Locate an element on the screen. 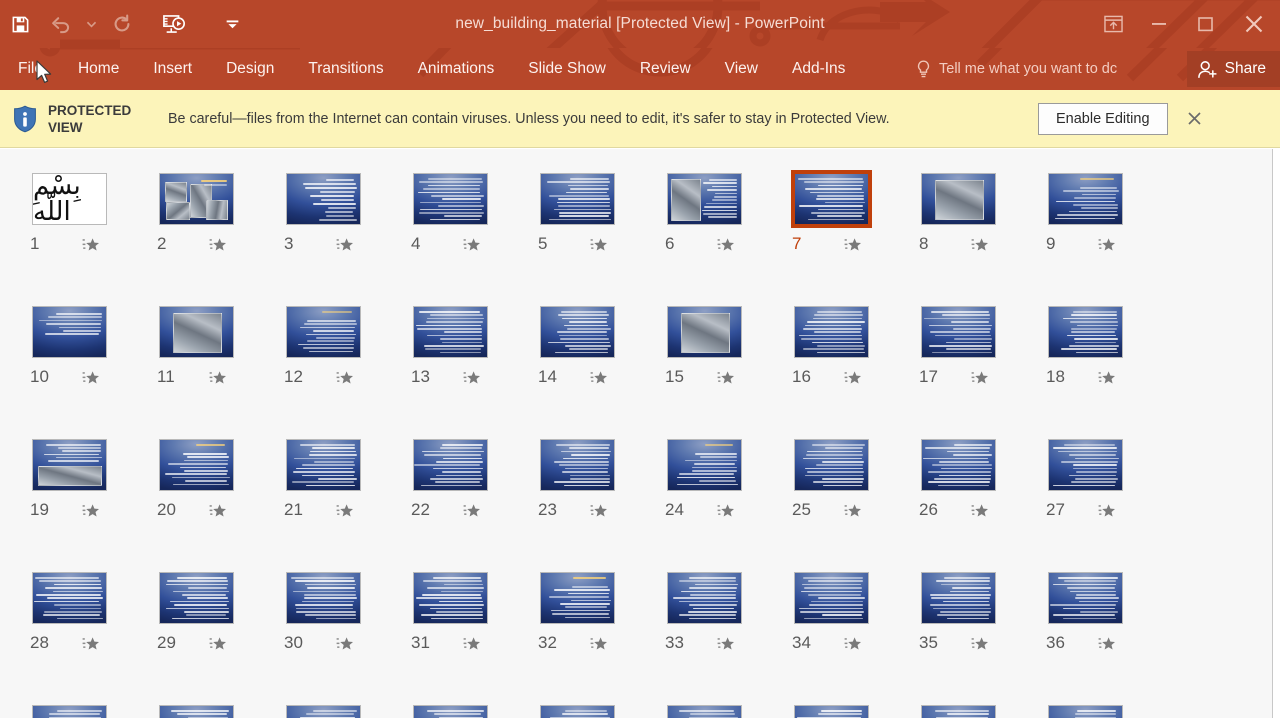 Image resolution: width=1280 pixels, height=718 pixels. tab-transitions: Transitions is located at coordinates (345, 69).